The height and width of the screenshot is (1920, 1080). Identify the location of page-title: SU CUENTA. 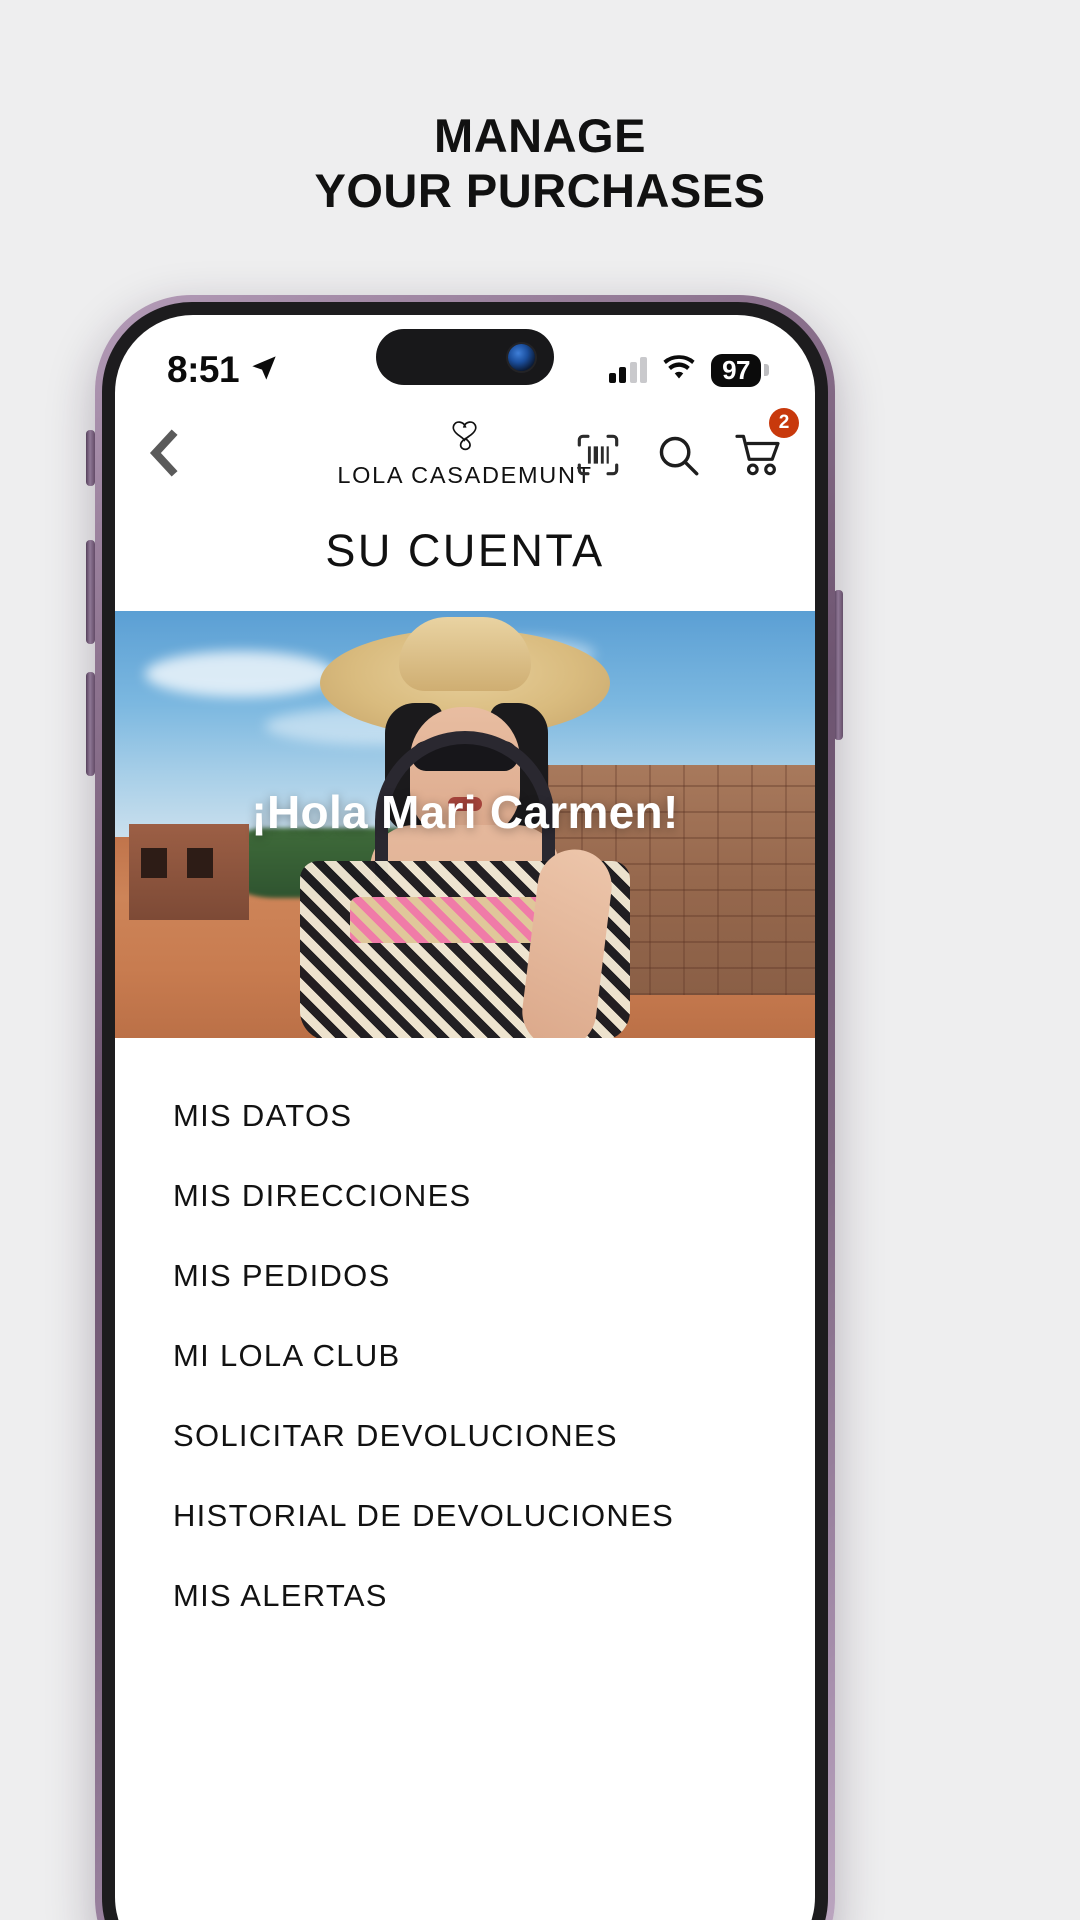
(465, 550).